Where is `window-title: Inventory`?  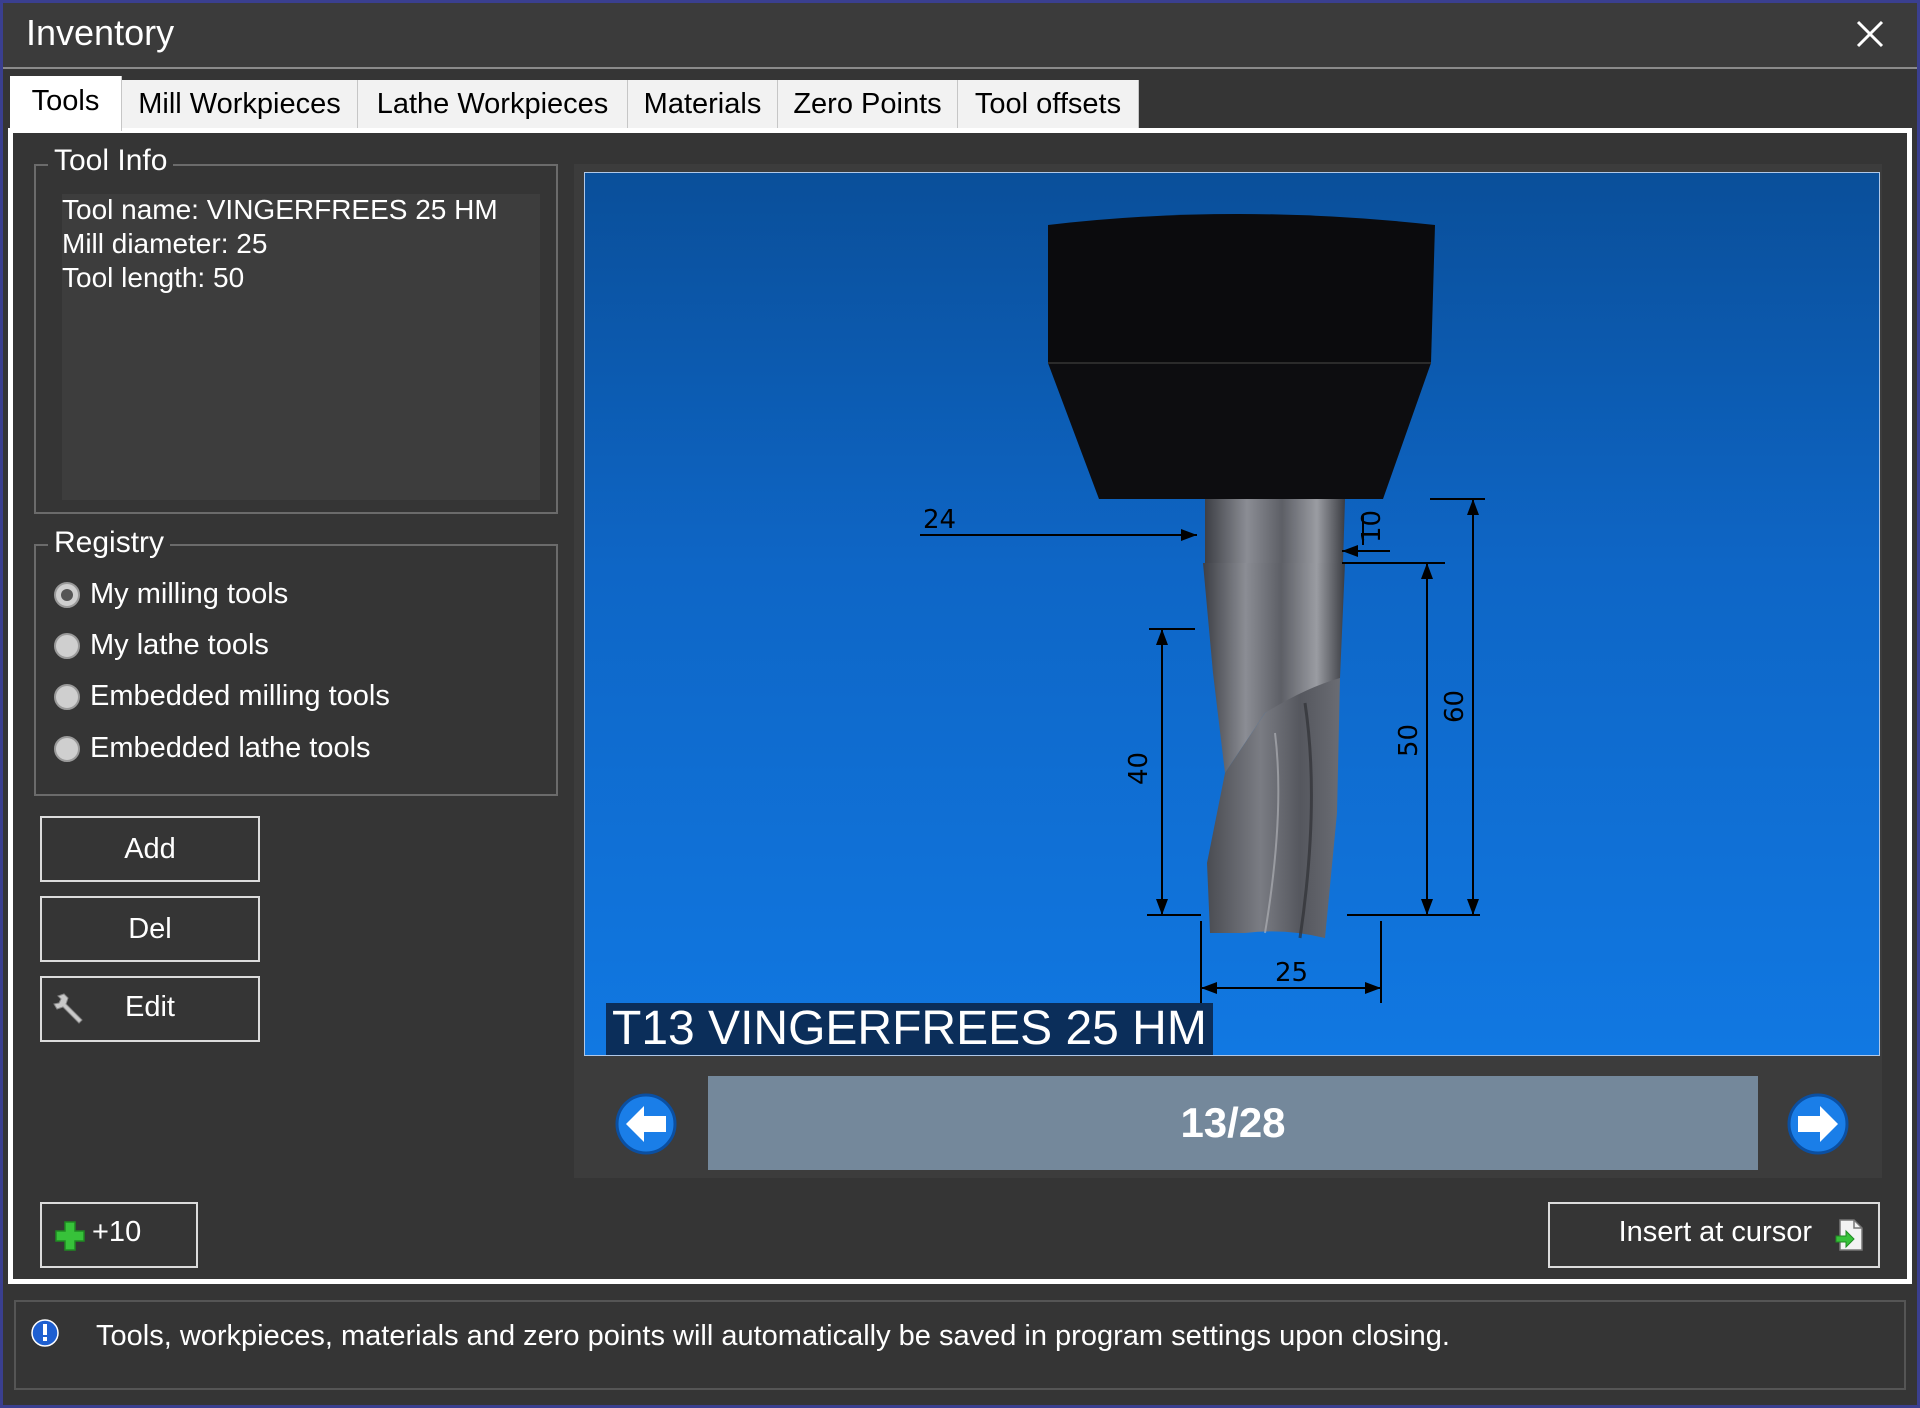
window-title: Inventory is located at coordinates (100, 32).